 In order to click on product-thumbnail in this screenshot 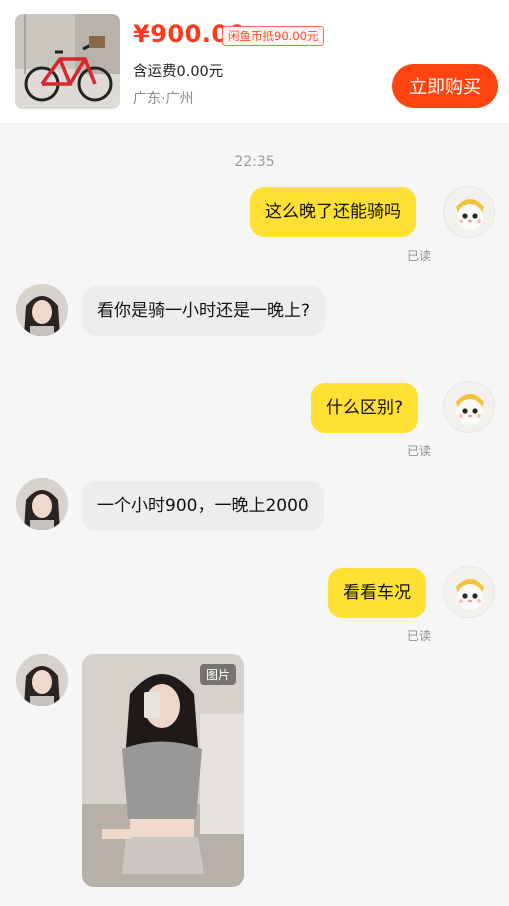, I will do `click(67, 61)`.